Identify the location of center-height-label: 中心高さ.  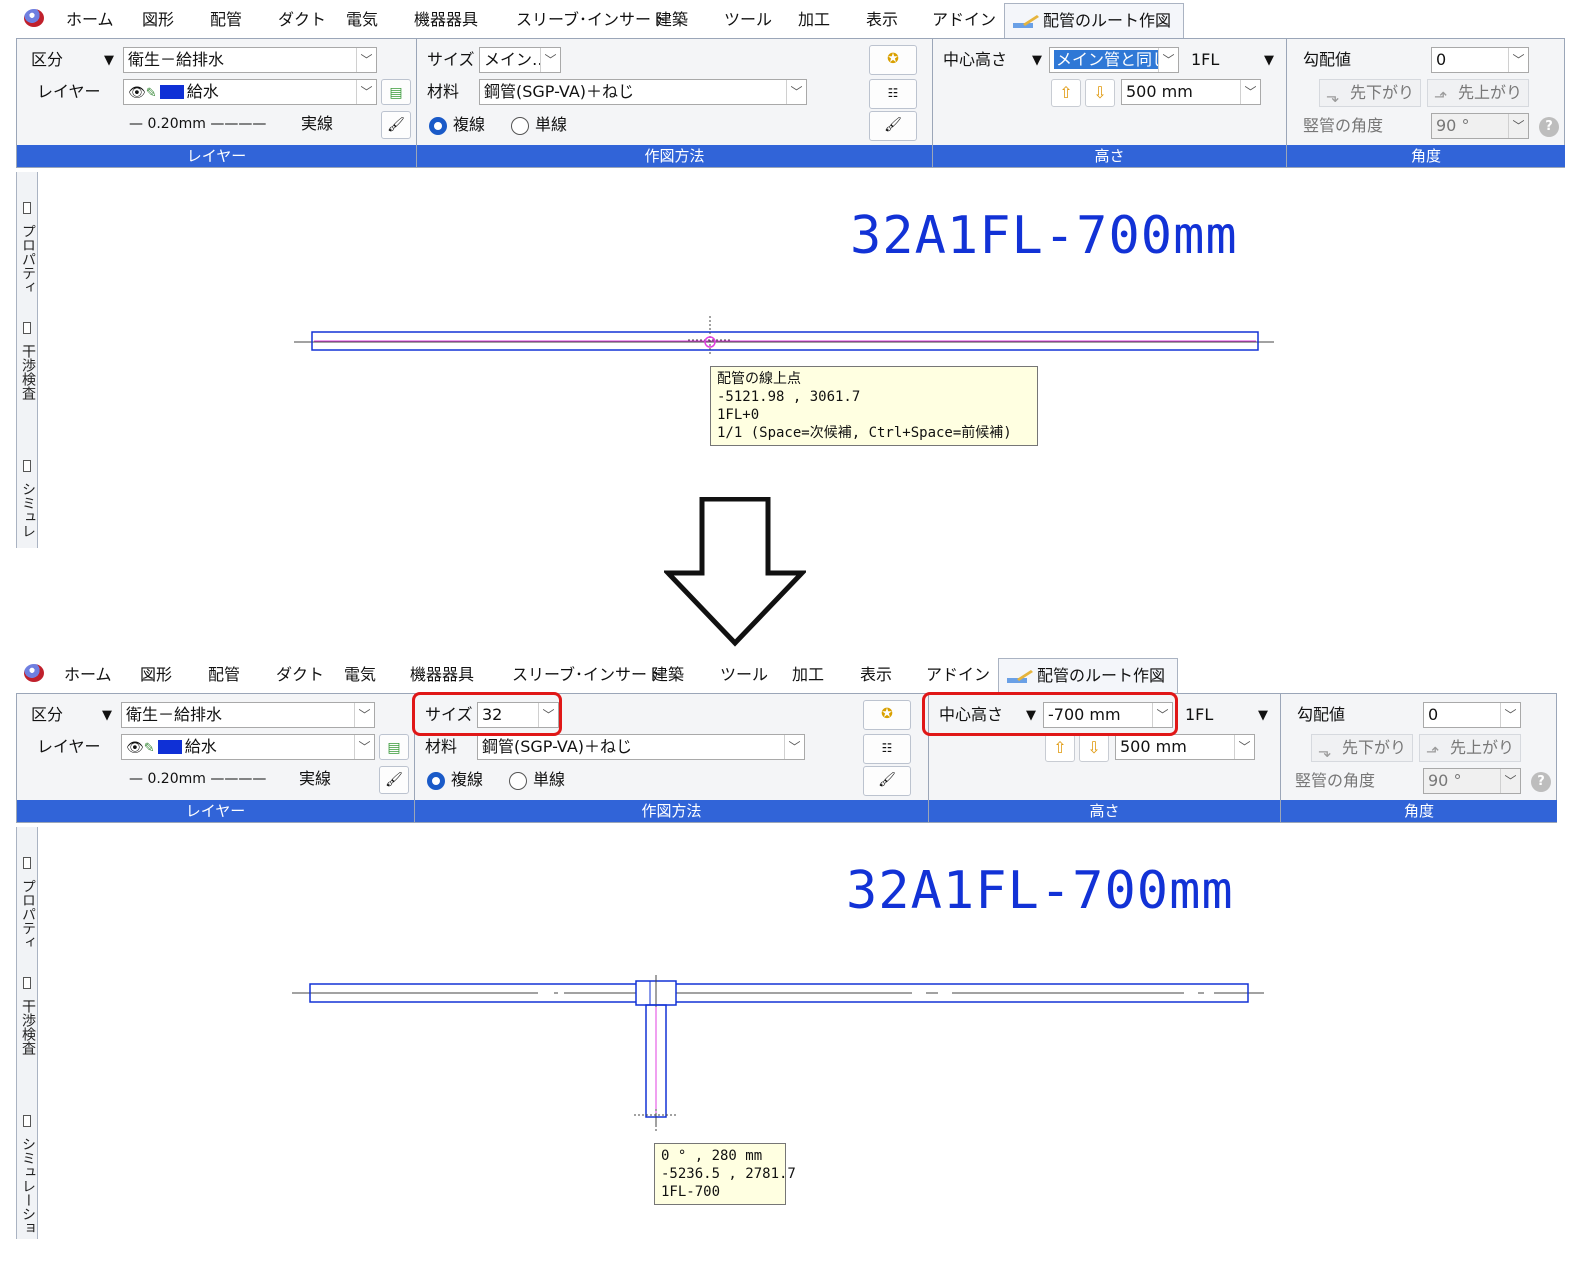
(975, 59).